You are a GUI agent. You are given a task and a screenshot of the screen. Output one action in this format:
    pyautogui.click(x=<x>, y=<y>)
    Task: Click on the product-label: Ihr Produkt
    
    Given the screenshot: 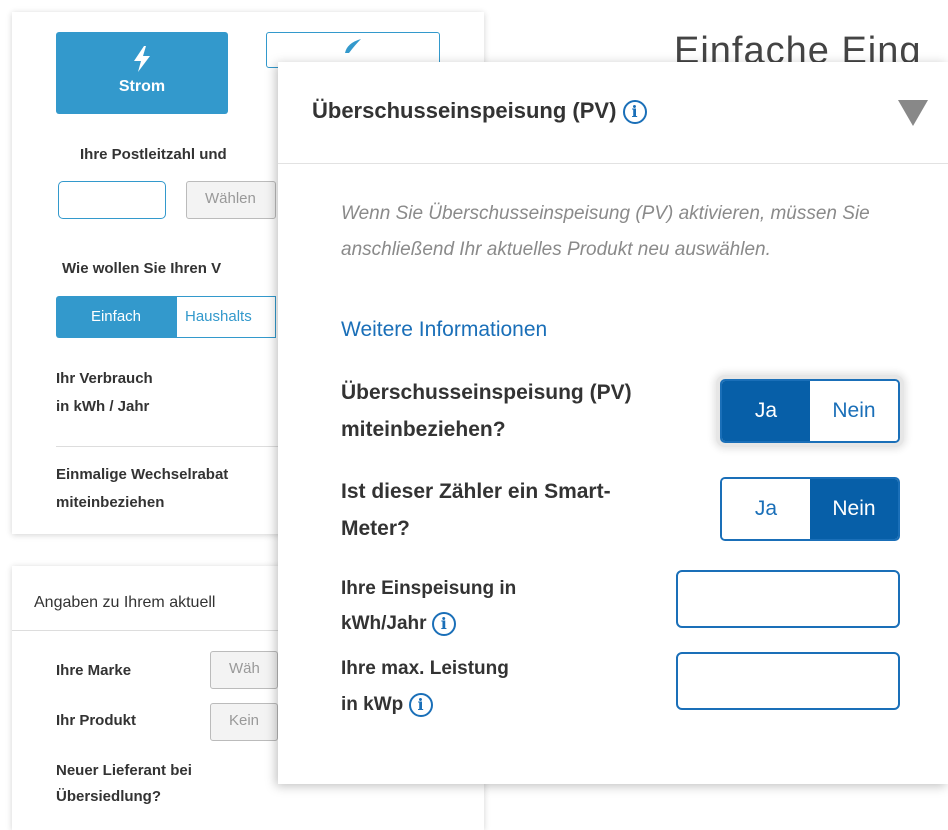 What is the action you would take?
    pyautogui.click(x=96, y=720)
    